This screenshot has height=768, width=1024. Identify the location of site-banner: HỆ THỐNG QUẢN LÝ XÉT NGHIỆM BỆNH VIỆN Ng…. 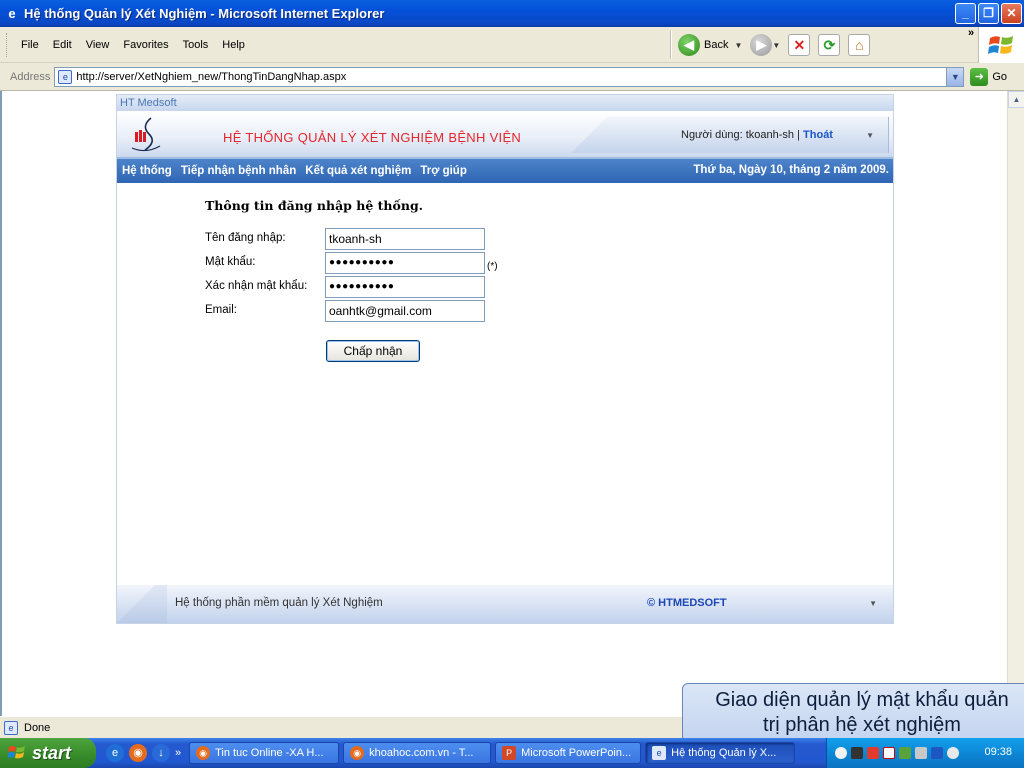
(505, 134).